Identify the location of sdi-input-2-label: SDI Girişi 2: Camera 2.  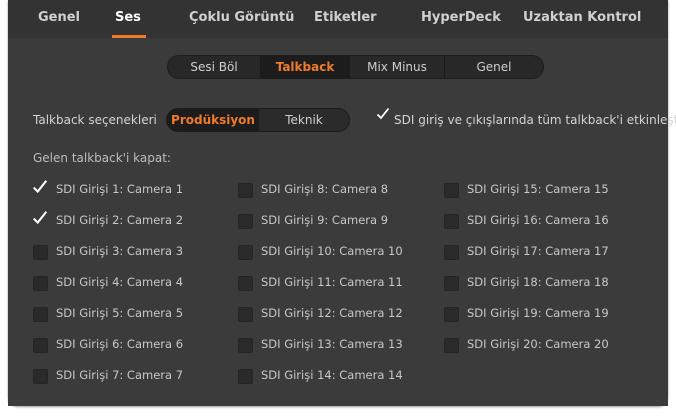
(120, 220).